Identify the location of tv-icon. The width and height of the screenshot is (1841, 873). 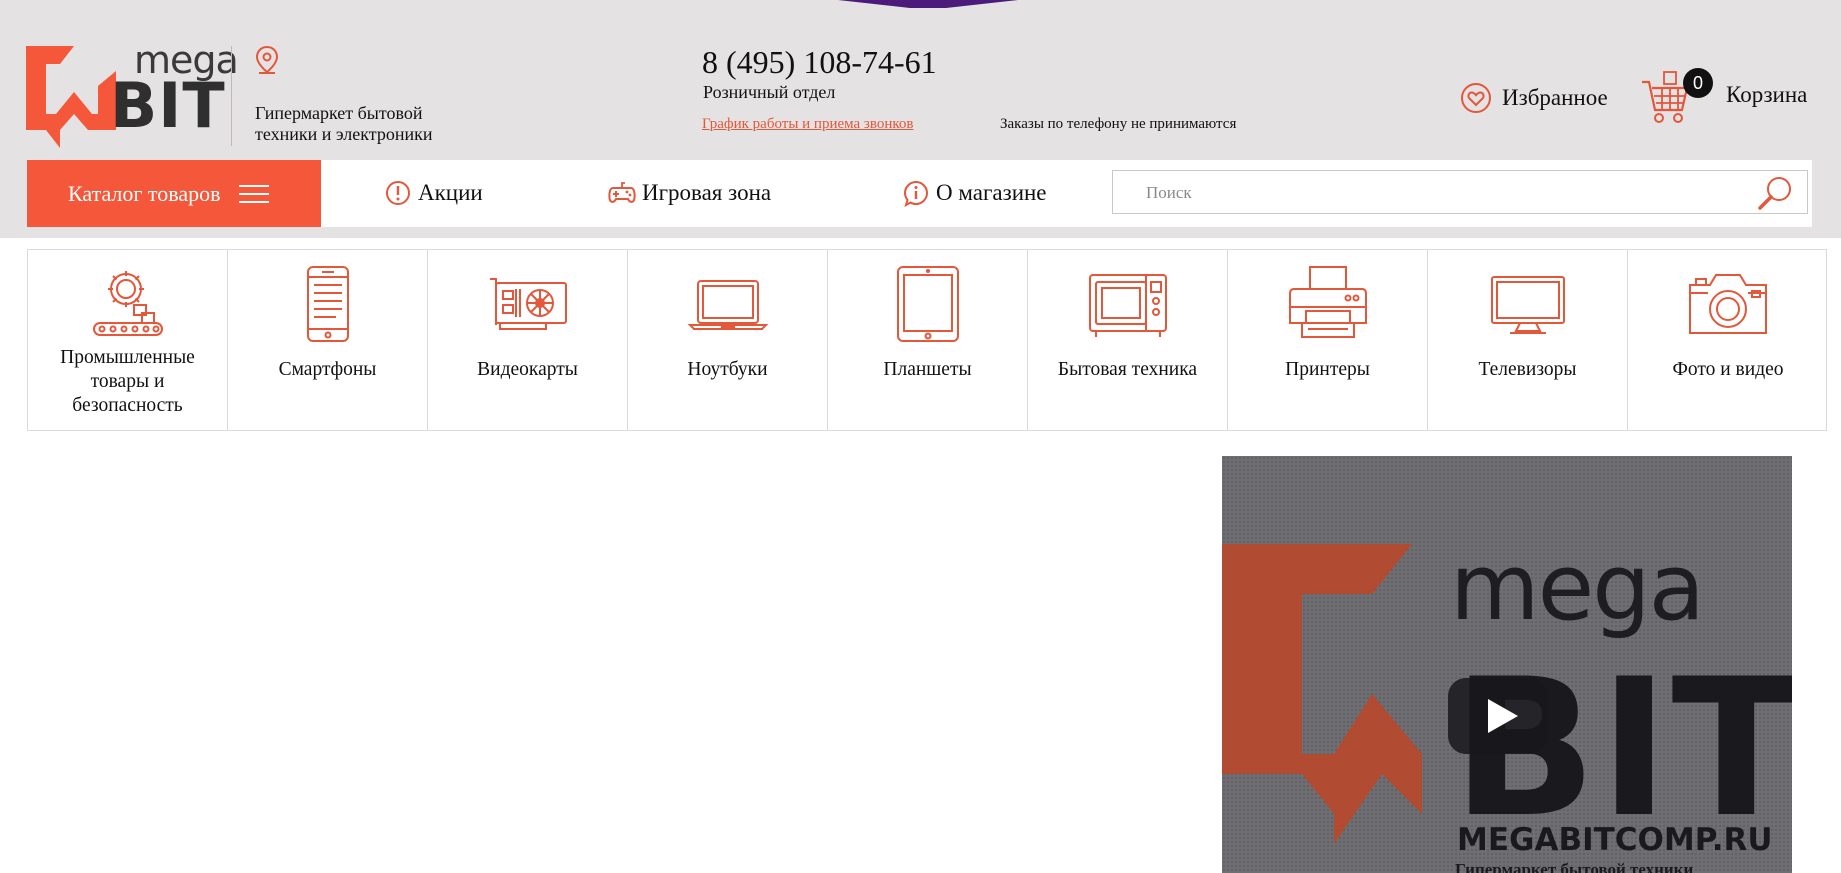
(1527, 305).